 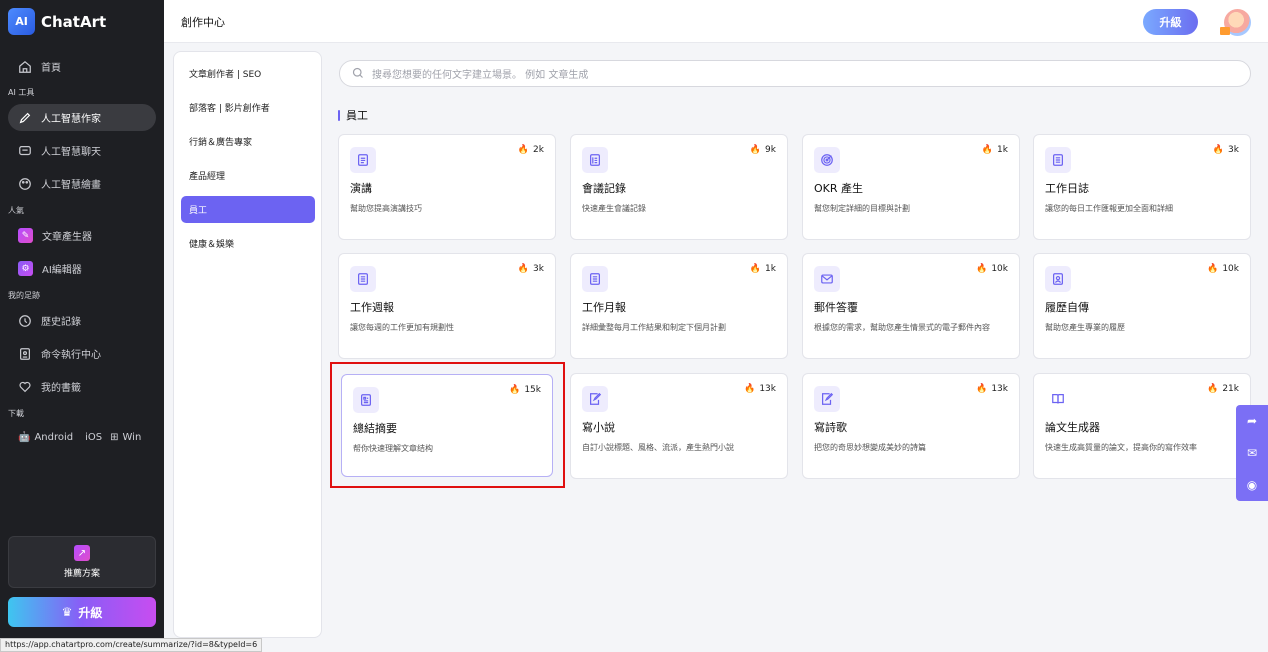 What do you see at coordinates (25, 387) in the screenshot?
I see `heart-icon` at bounding box center [25, 387].